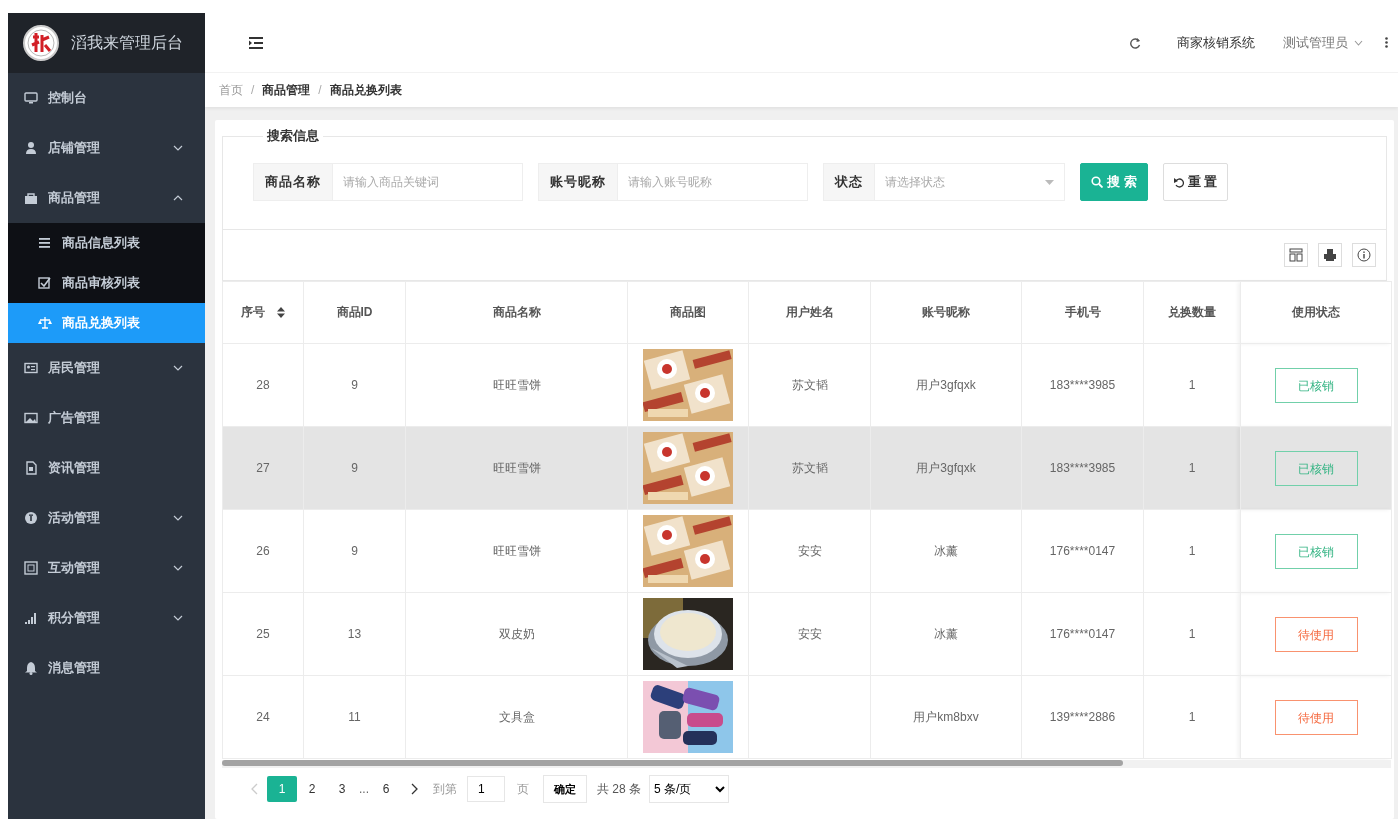 This screenshot has width=1398, height=819. Describe the element at coordinates (1082, 717) in the screenshot. I see `table-cell: 139****2886` at that location.